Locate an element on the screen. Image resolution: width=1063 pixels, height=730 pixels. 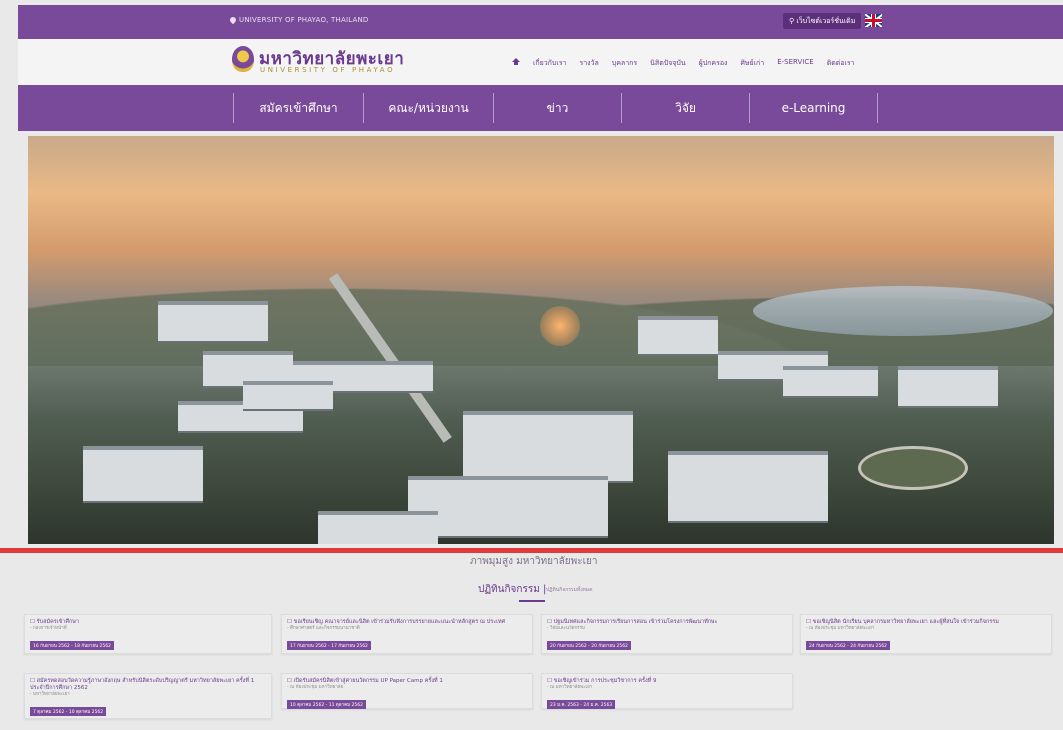
activity-date: 7 ตุลาคม 2562 - 10 ตุลาคม 2562 is located at coordinates (68, 711).